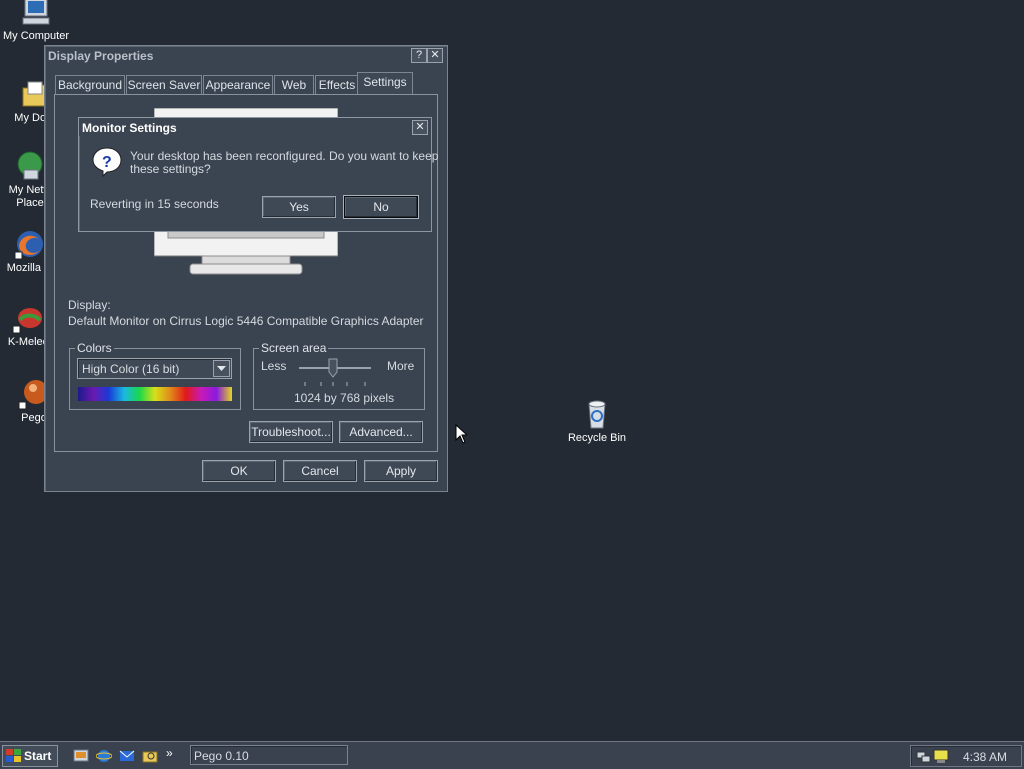 Image resolution: width=1024 pixels, height=769 pixels. I want to click on start-label: Start, so click(38, 756).